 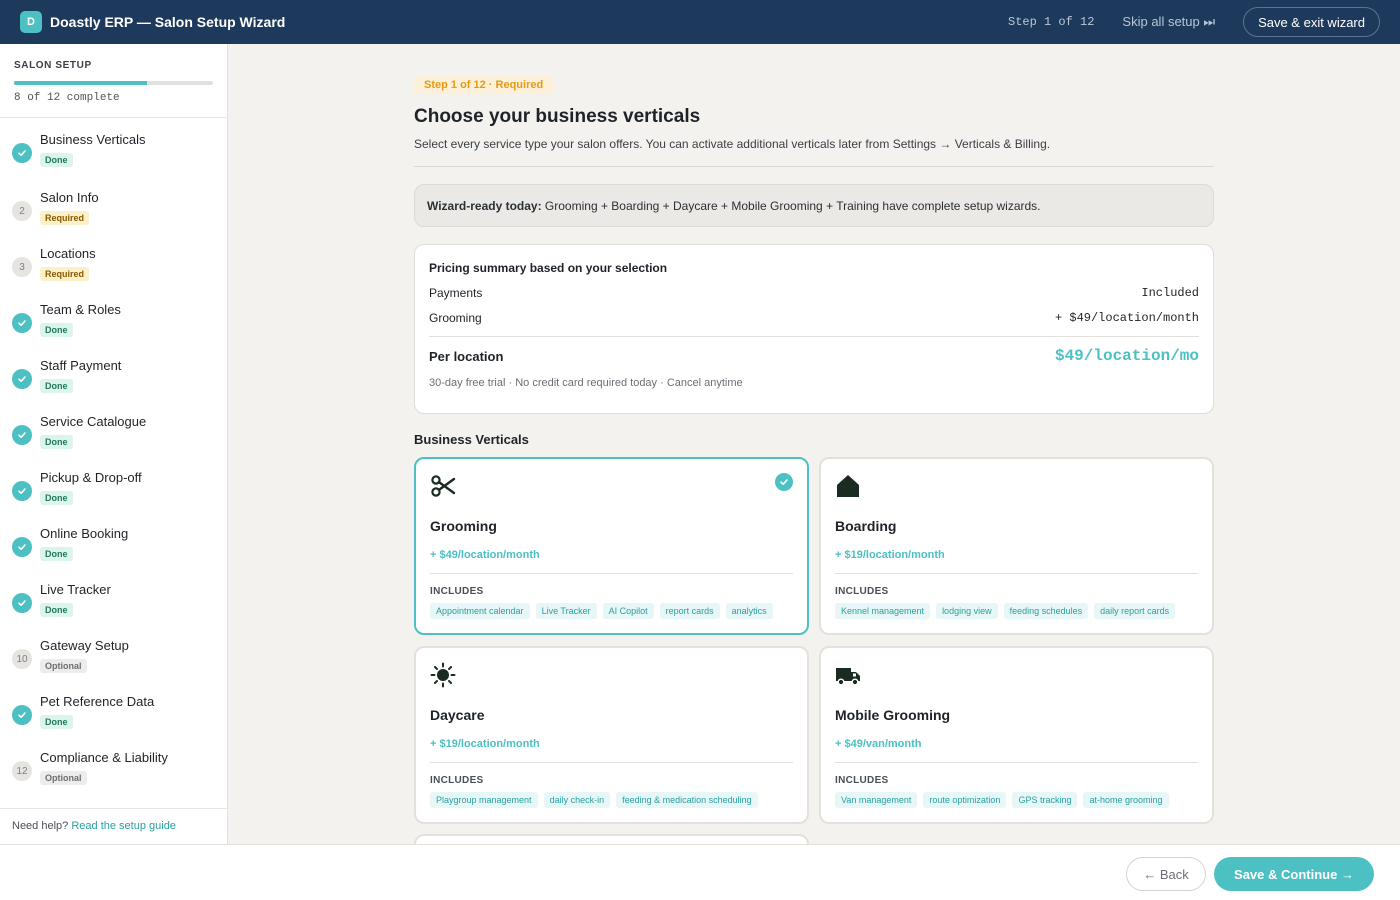 What do you see at coordinates (40, 826) in the screenshot?
I see `help-text: Need help?` at bounding box center [40, 826].